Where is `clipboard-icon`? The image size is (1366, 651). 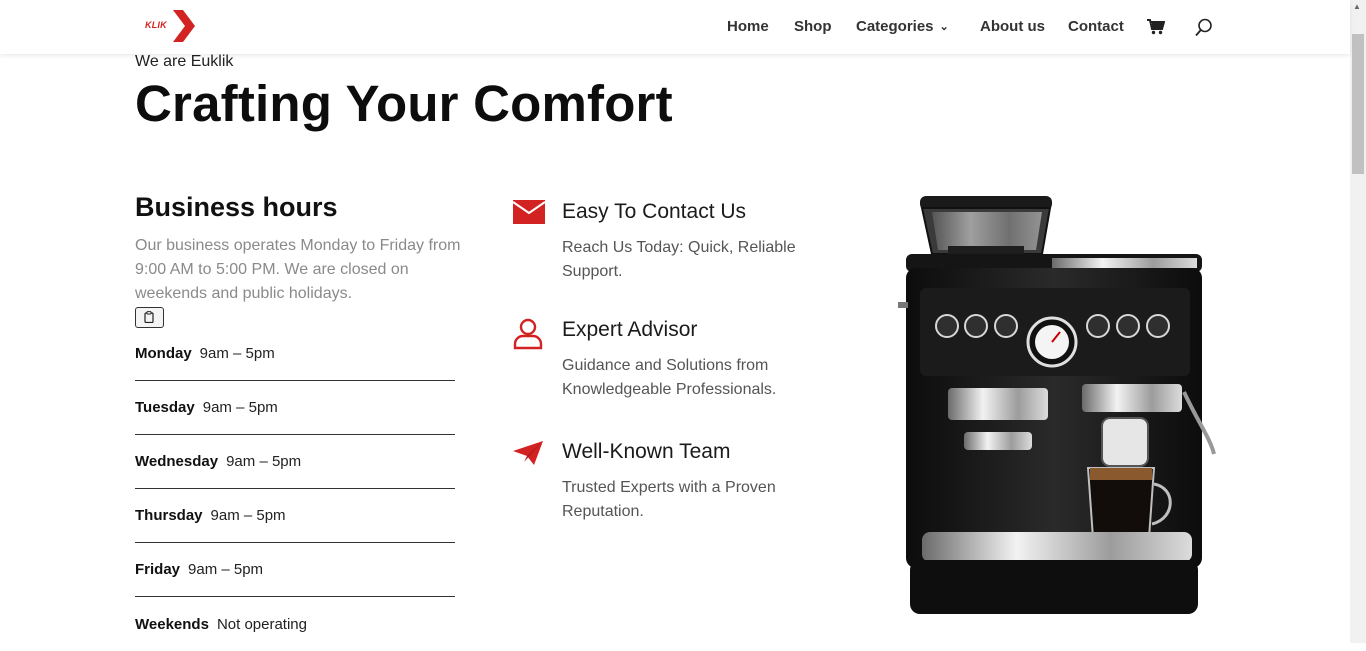 clipboard-icon is located at coordinates (149, 317).